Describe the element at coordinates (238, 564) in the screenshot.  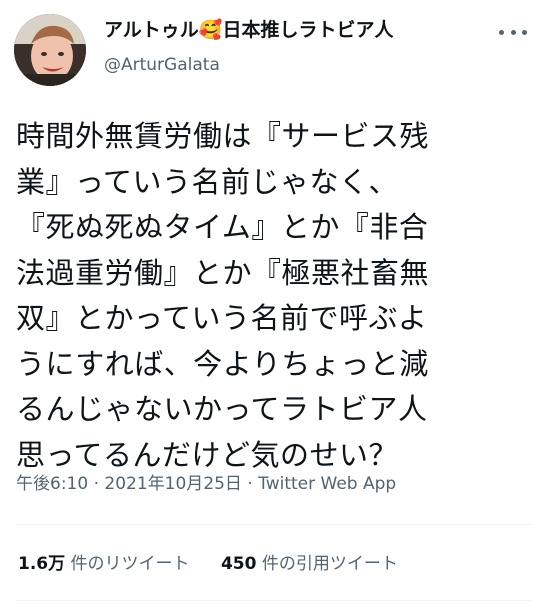
I see `quotes-count: 450` at that location.